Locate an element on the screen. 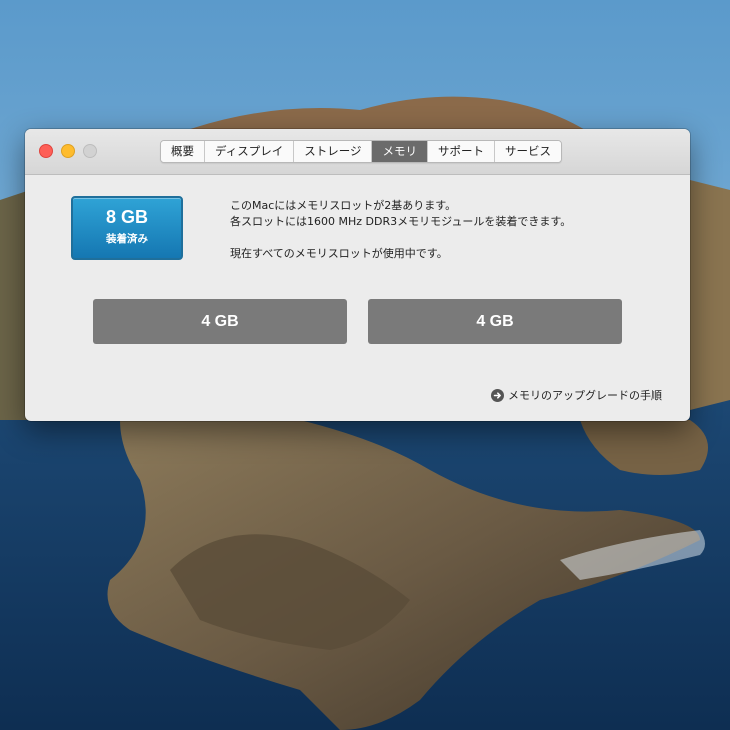  tab-bar: 概要 ディスプレイ ストレージ メモリ サポート サービス is located at coordinates (361, 151).